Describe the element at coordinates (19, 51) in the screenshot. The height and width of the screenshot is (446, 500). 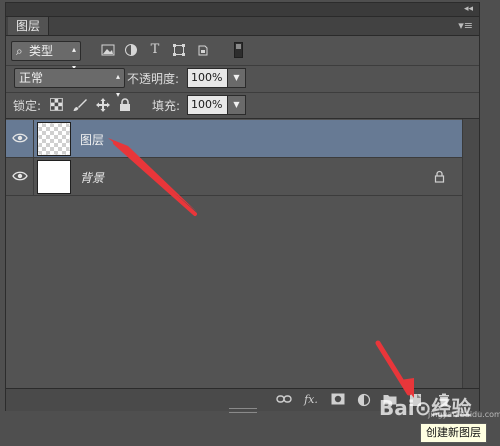
I see `search-icon: ⌕` at that location.